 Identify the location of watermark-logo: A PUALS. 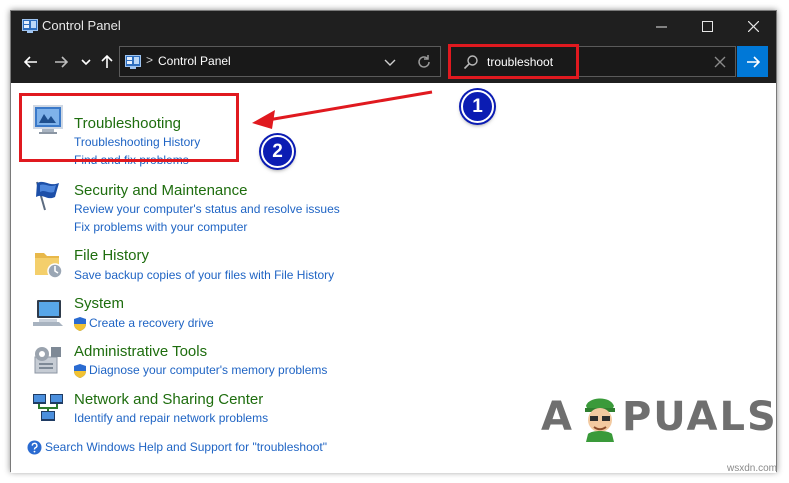
(659, 417).